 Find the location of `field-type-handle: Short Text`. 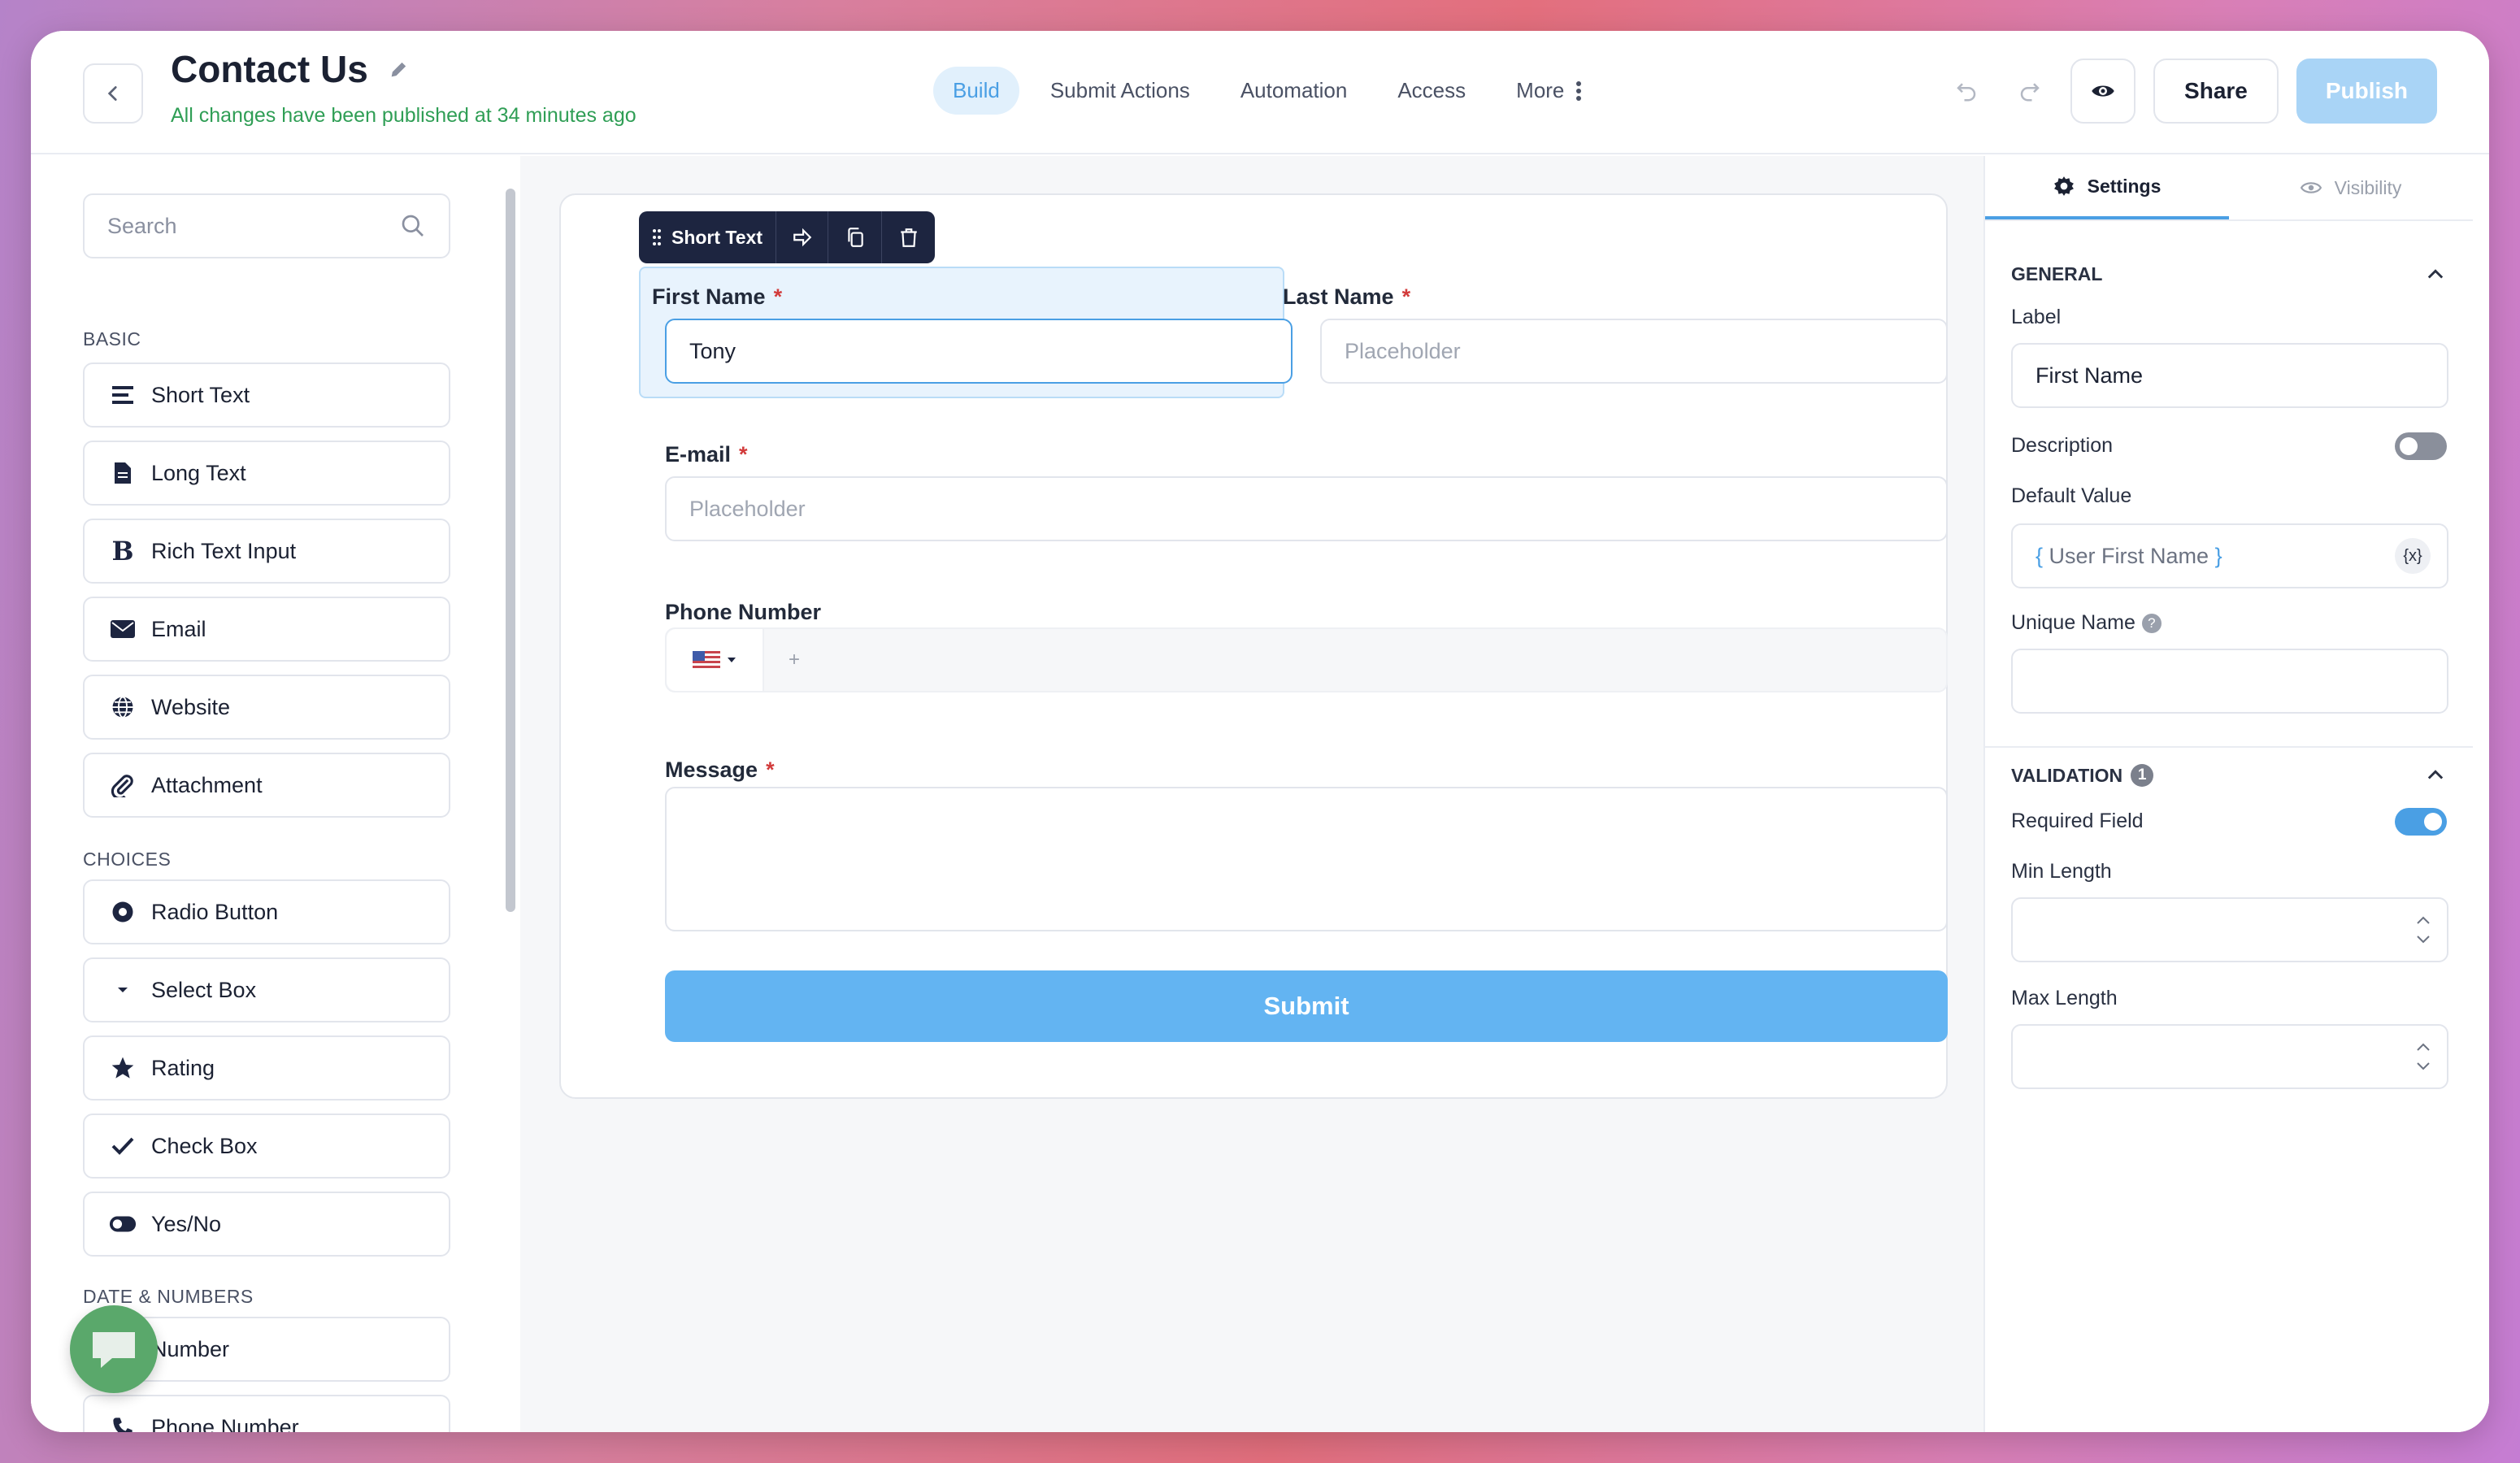

field-type-handle: Short Text is located at coordinates (707, 237).